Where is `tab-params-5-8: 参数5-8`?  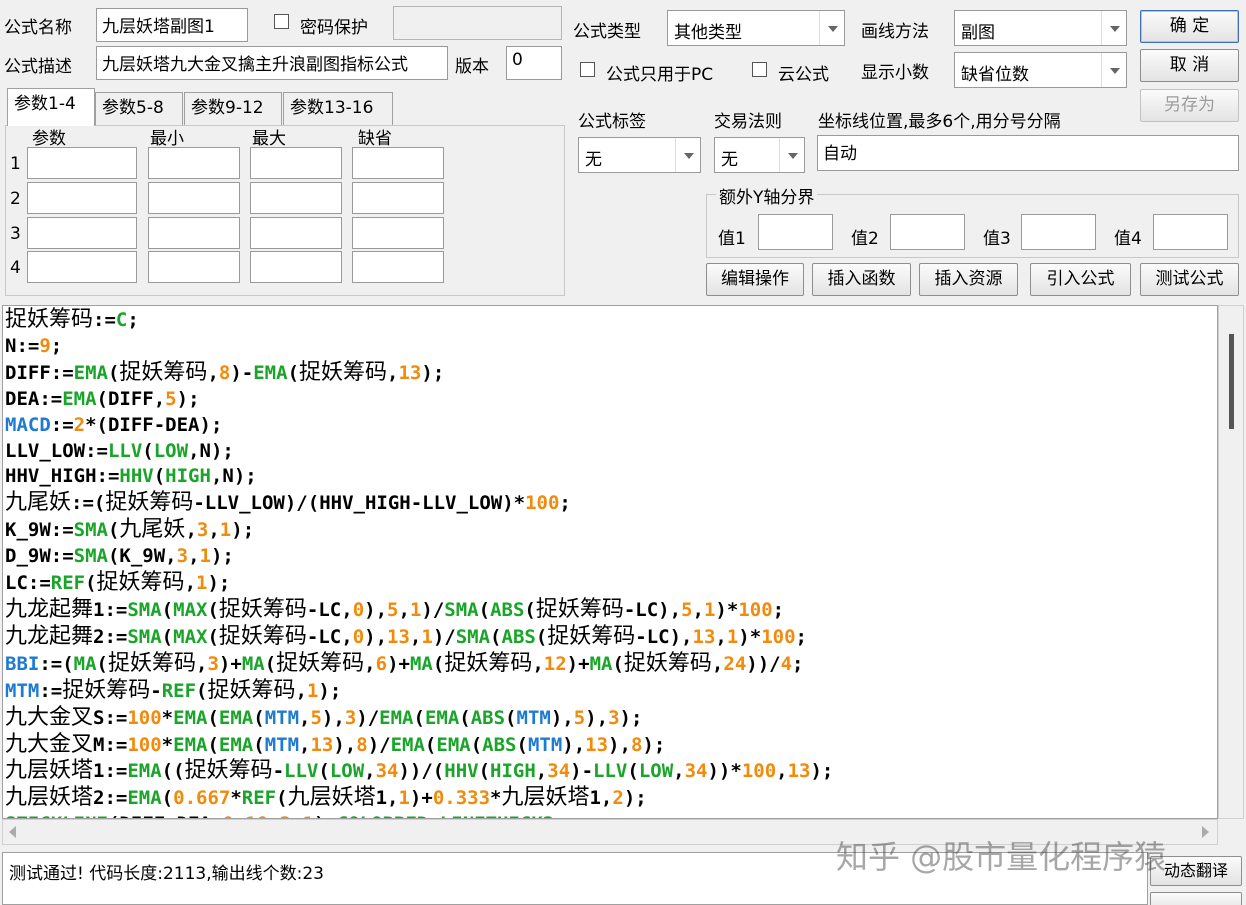 tab-params-5-8: 参数5-8 is located at coordinates (139, 108).